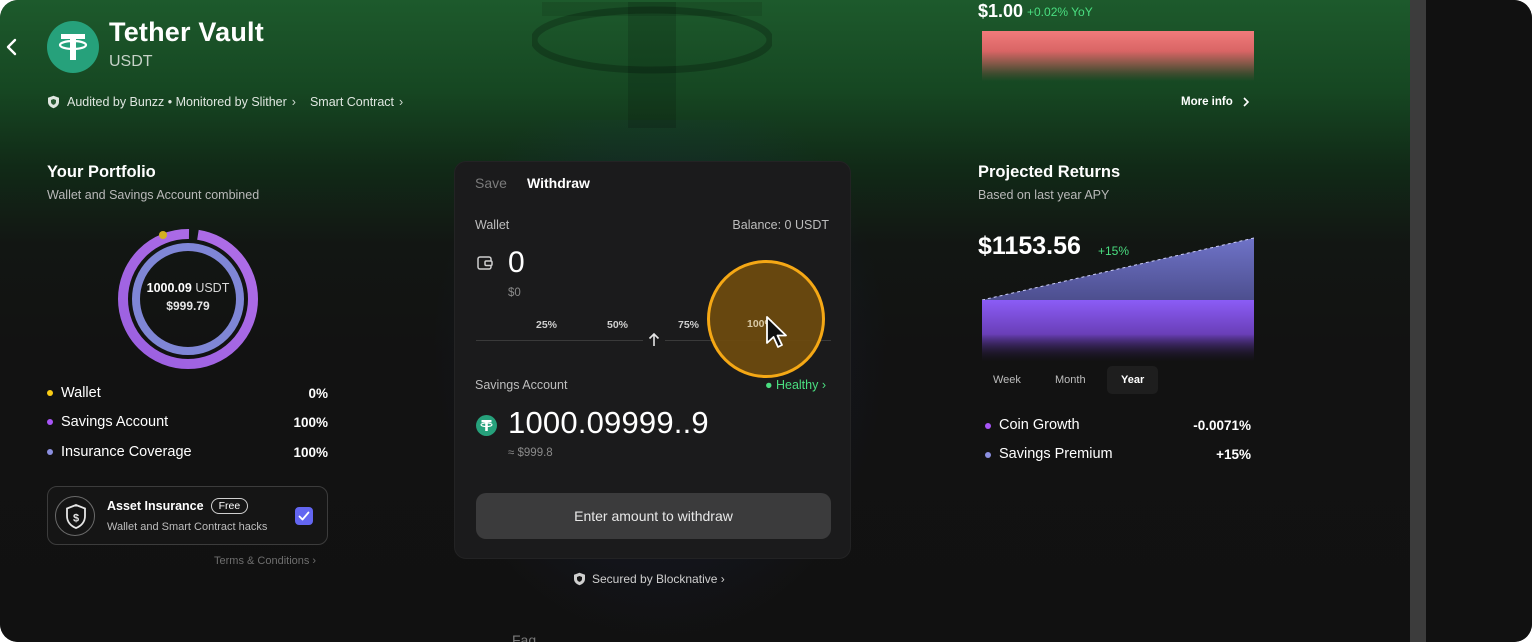  I want to click on more-info-label: More info, so click(1207, 102).